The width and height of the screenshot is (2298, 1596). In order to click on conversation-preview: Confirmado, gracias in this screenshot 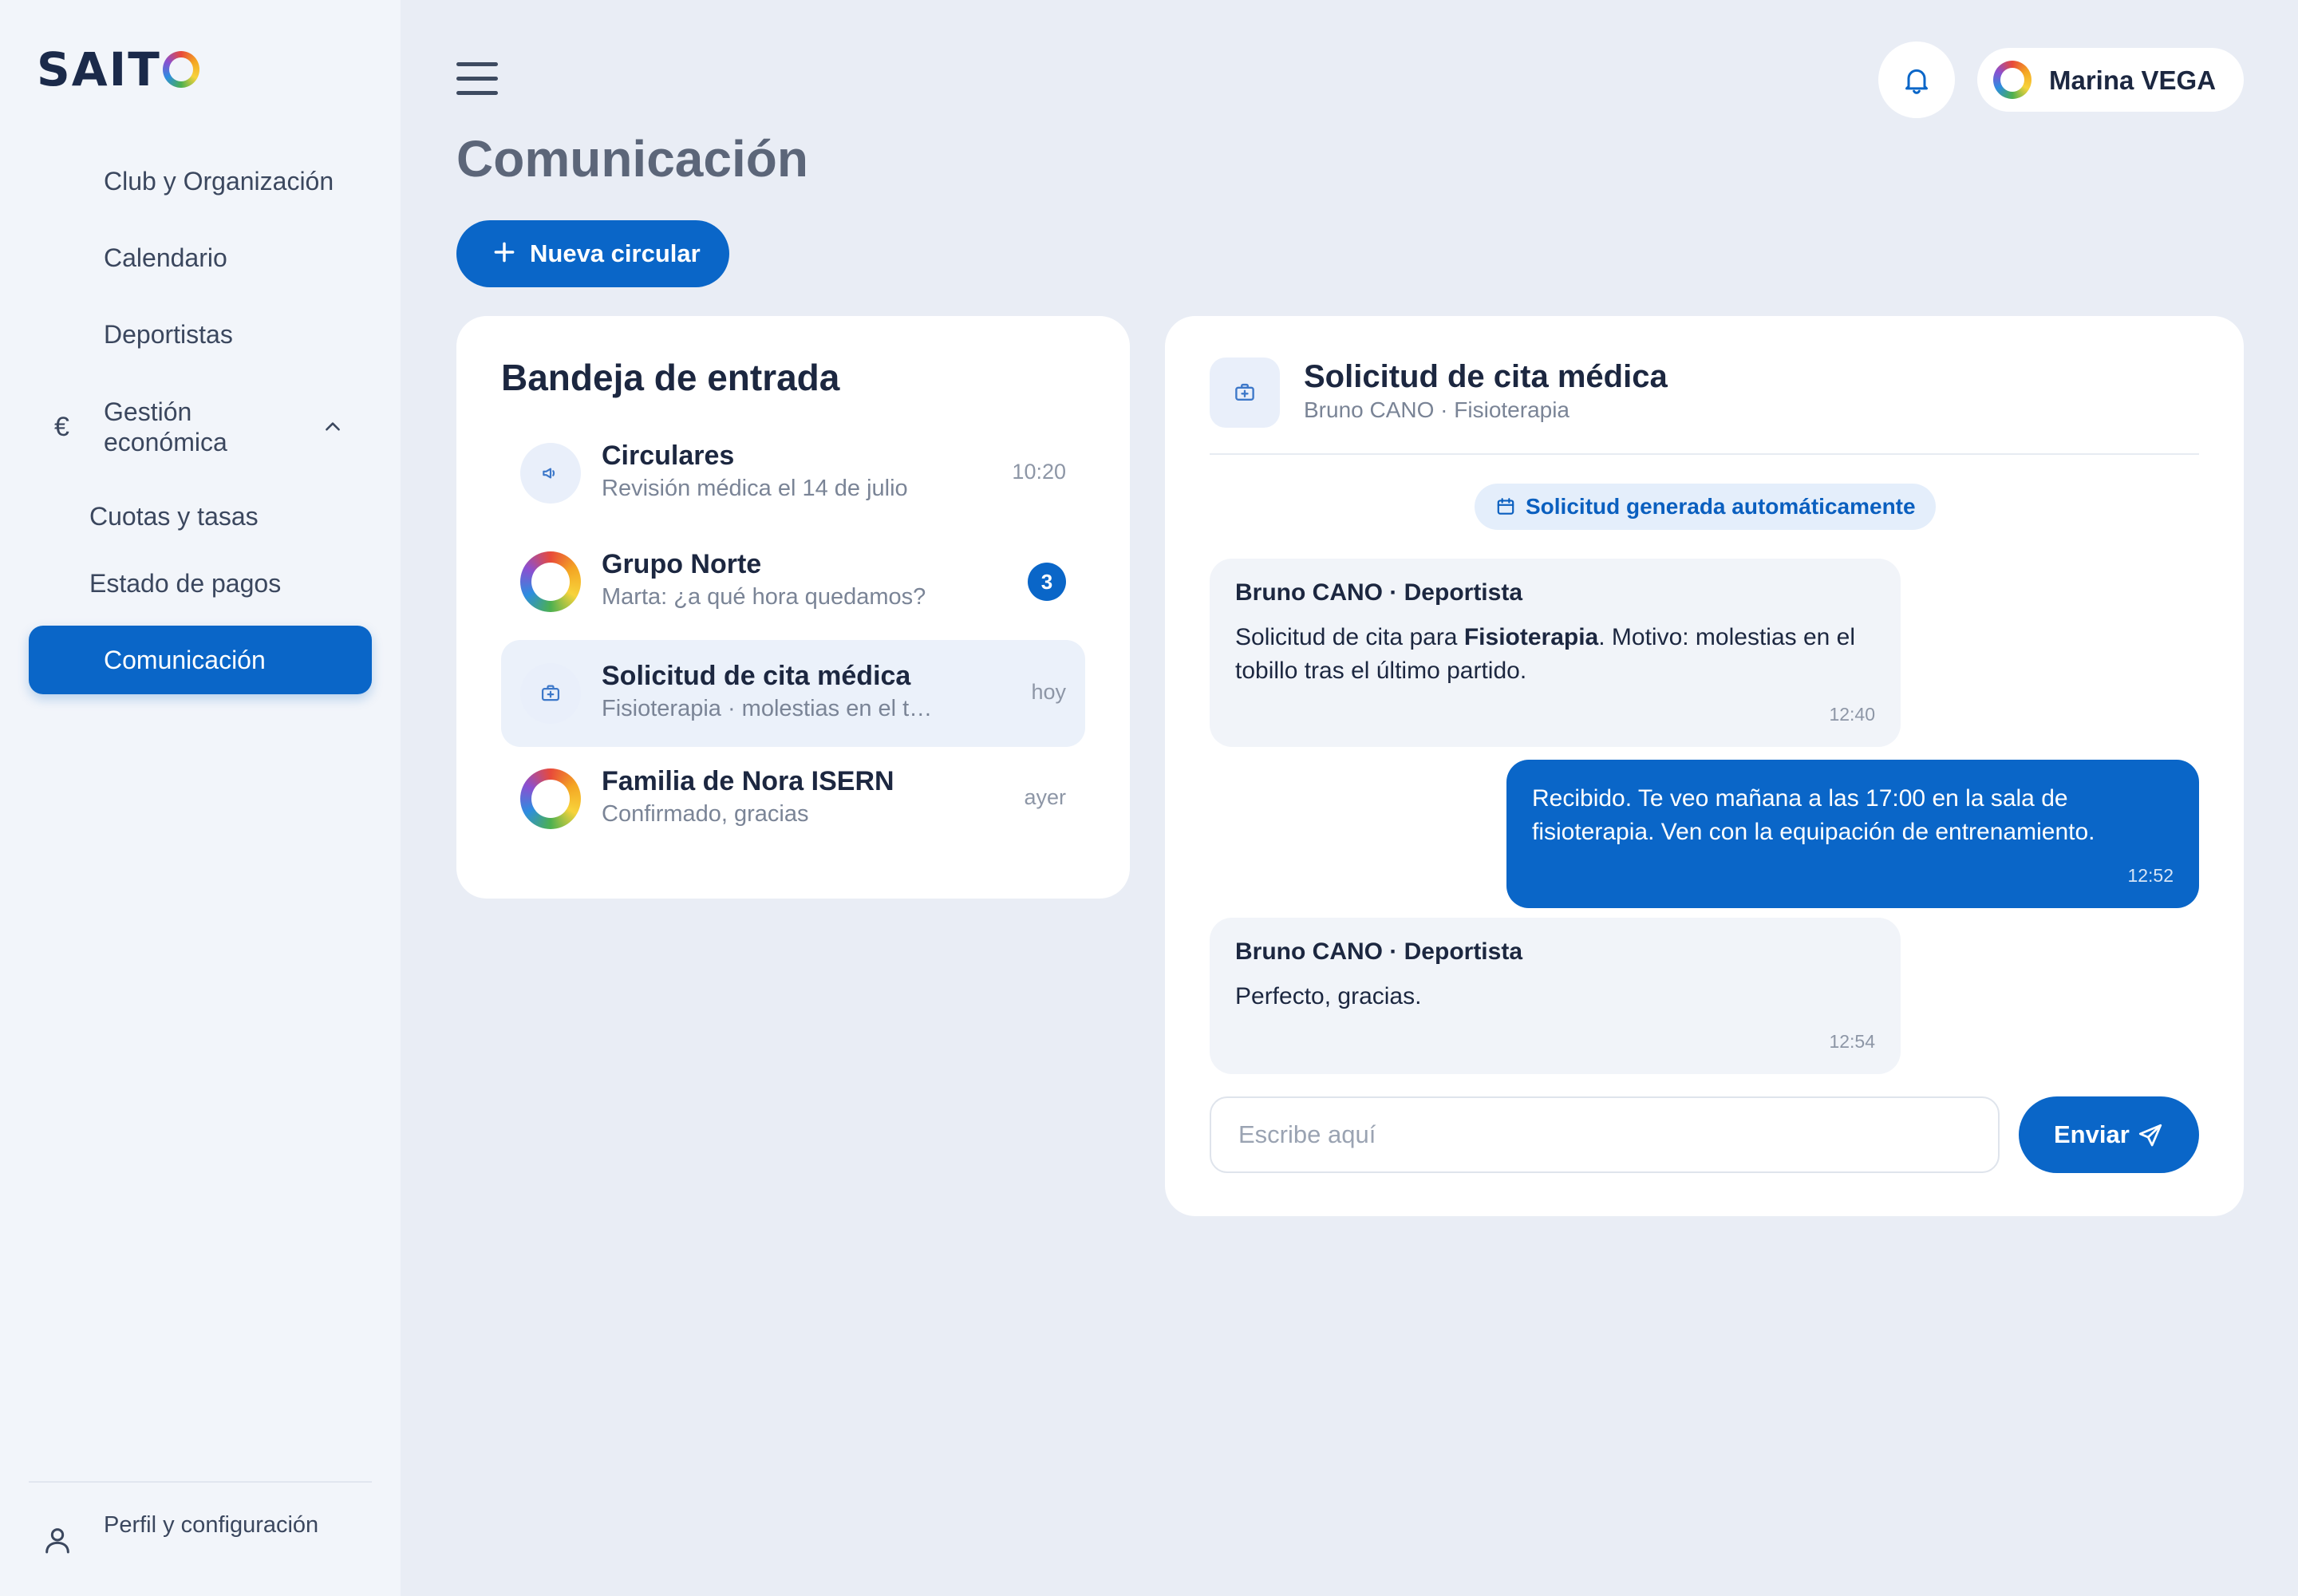, I will do `click(706, 814)`.